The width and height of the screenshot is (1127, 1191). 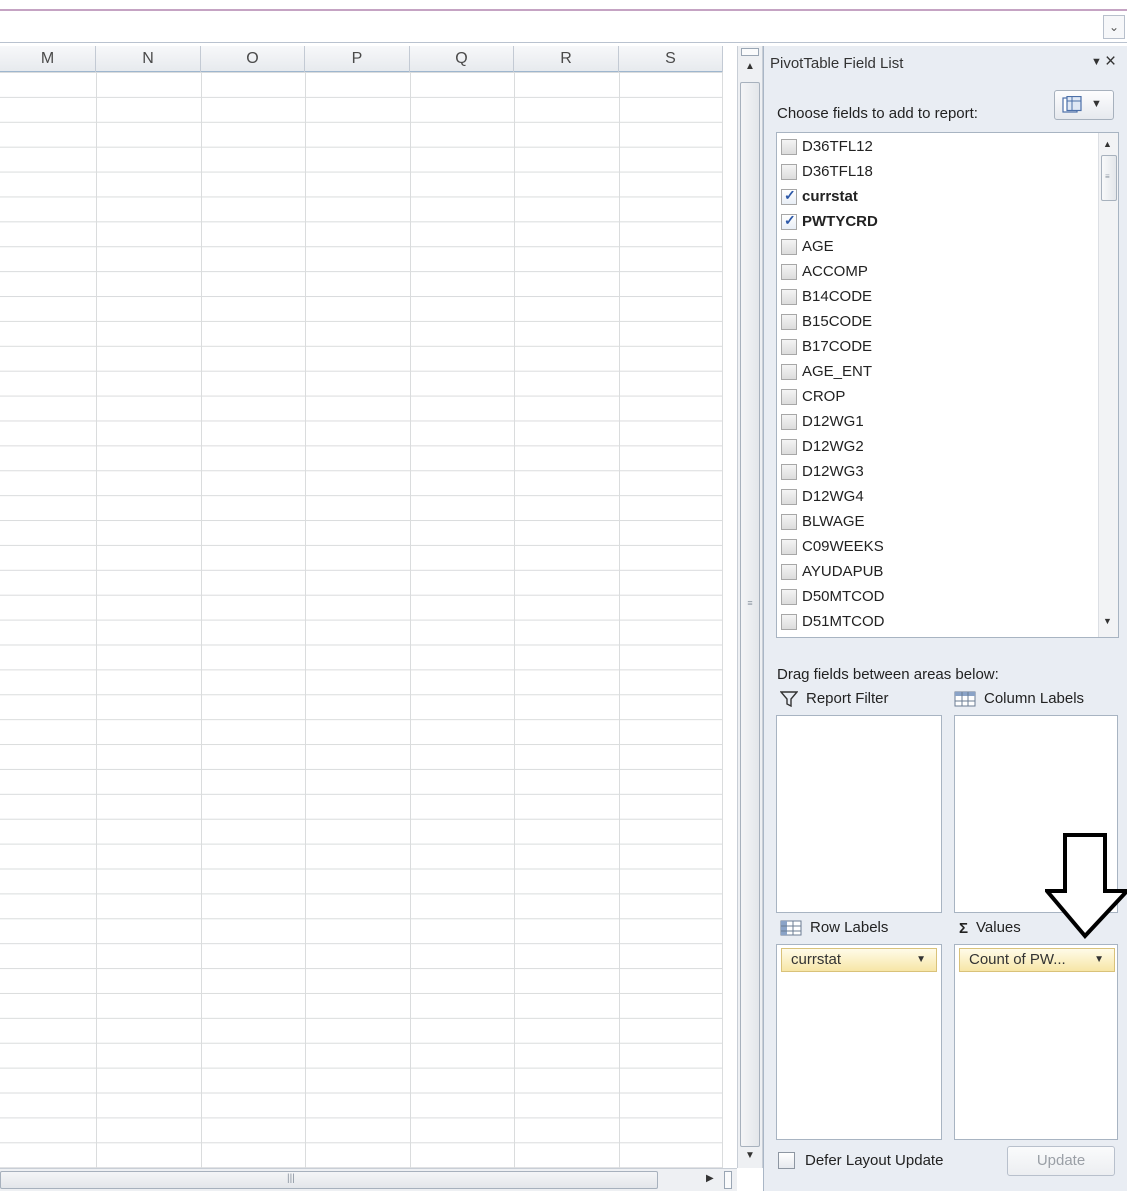 I want to click on column-labels-label: Column Labels, so click(x=1034, y=698).